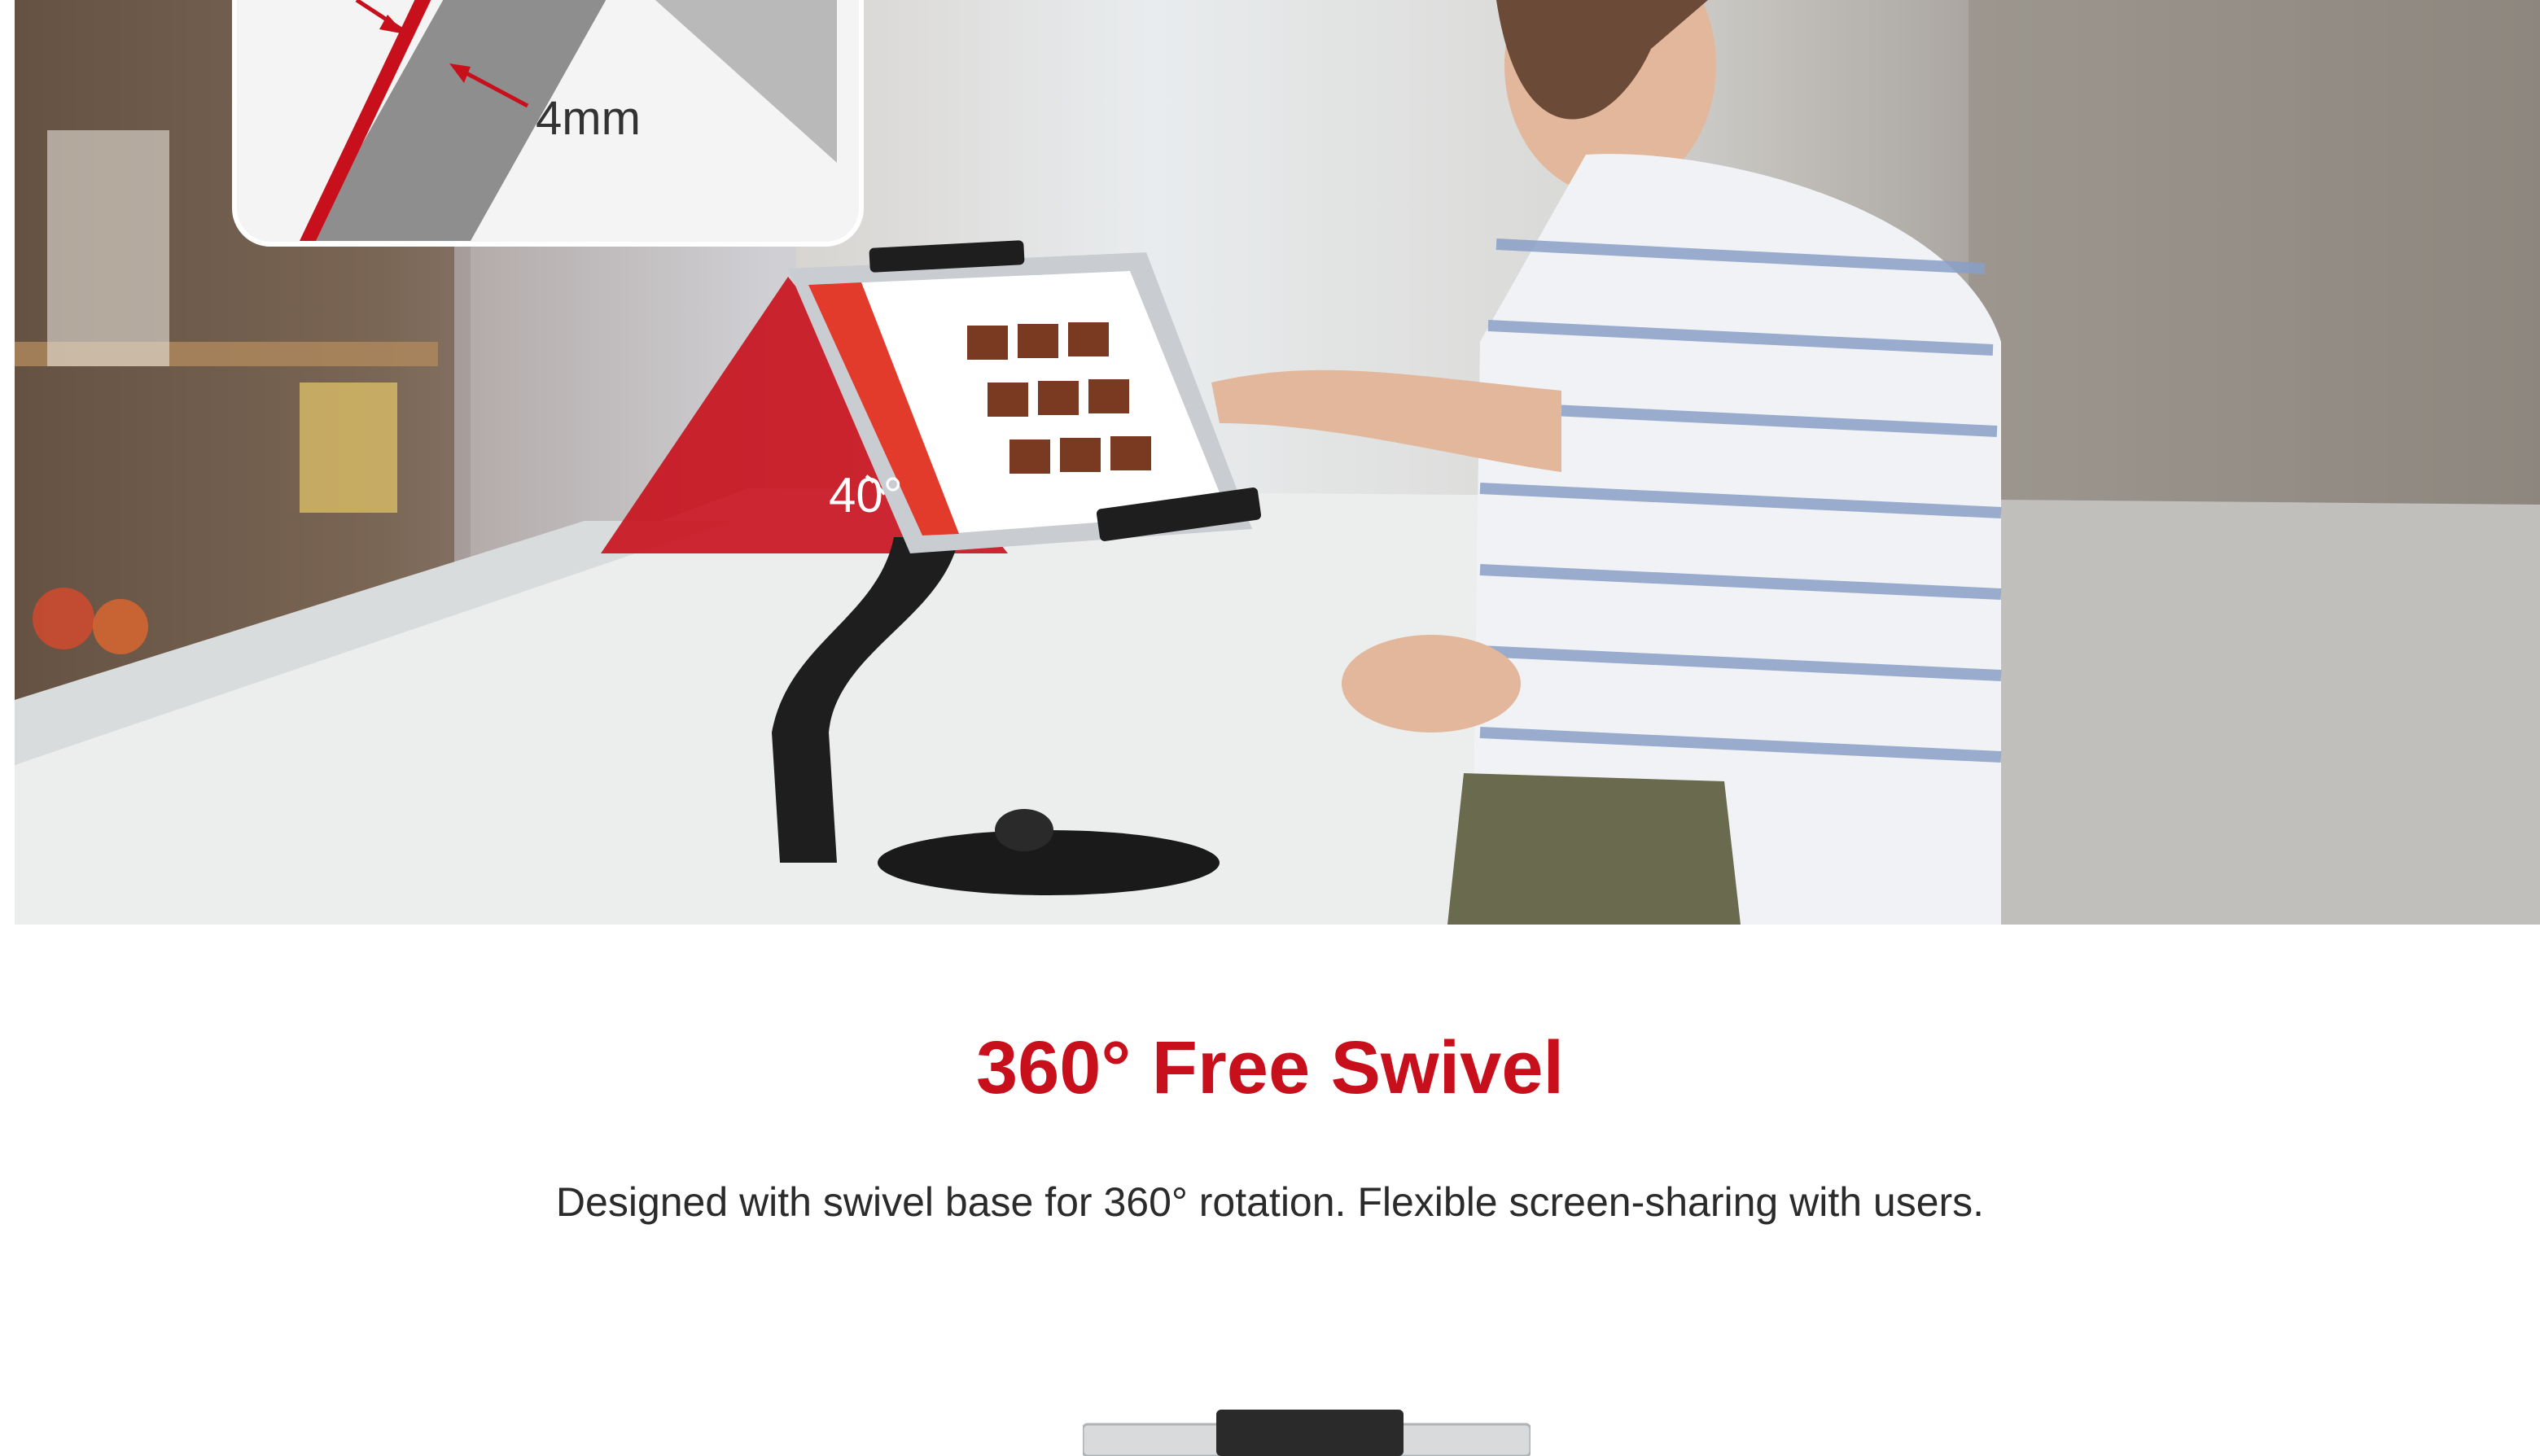 The width and height of the screenshot is (2540, 1456). Describe the element at coordinates (2254, 462) in the screenshot. I see `background-kitchen` at that location.